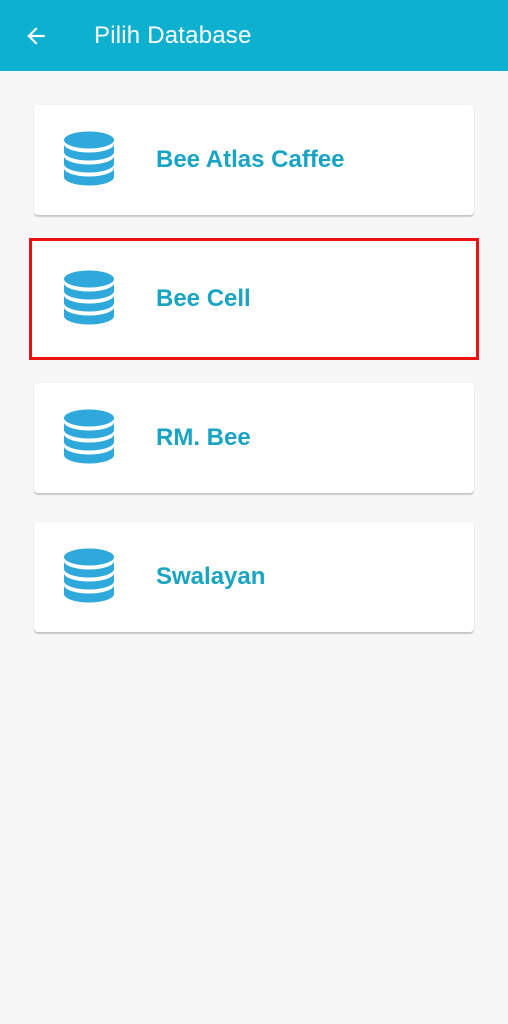 Image resolution: width=508 pixels, height=1024 pixels. I want to click on database-item-rm-bee: RM. Bee, so click(254, 438).